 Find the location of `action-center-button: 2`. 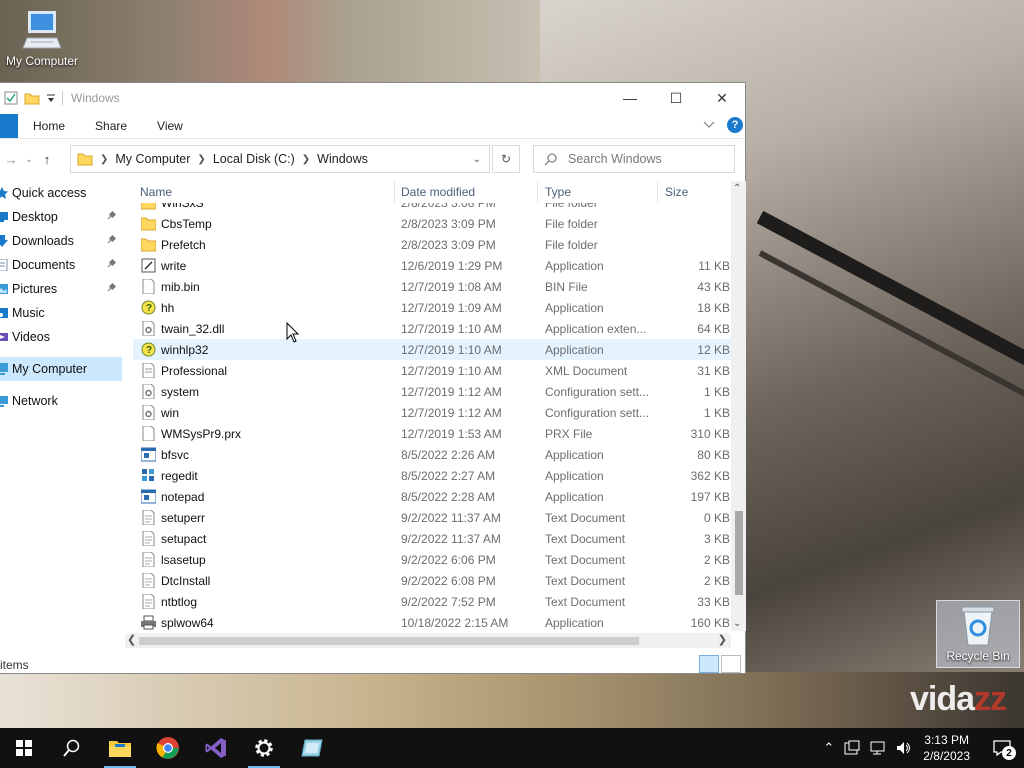

action-center-button: 2 is located at coordinates (1002, 748).